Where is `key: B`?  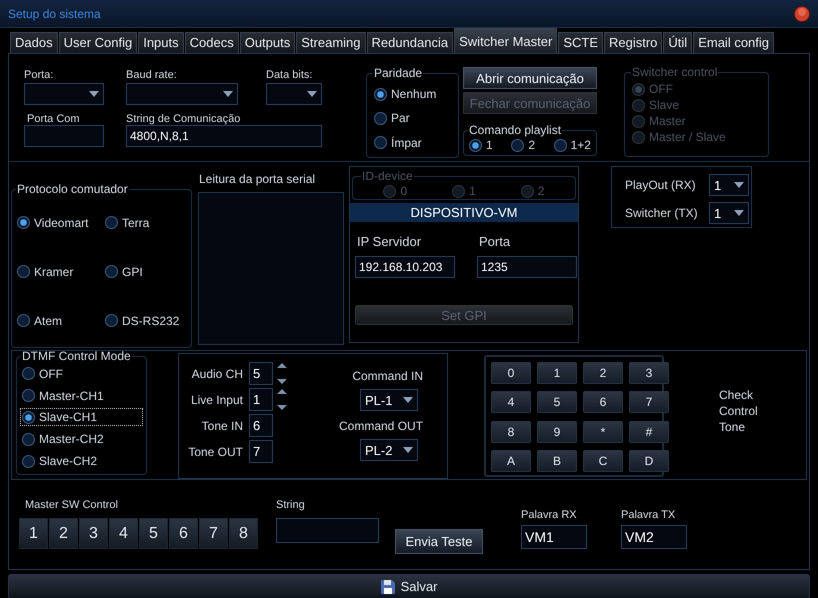
key: B is located at coordinates (557, 461).